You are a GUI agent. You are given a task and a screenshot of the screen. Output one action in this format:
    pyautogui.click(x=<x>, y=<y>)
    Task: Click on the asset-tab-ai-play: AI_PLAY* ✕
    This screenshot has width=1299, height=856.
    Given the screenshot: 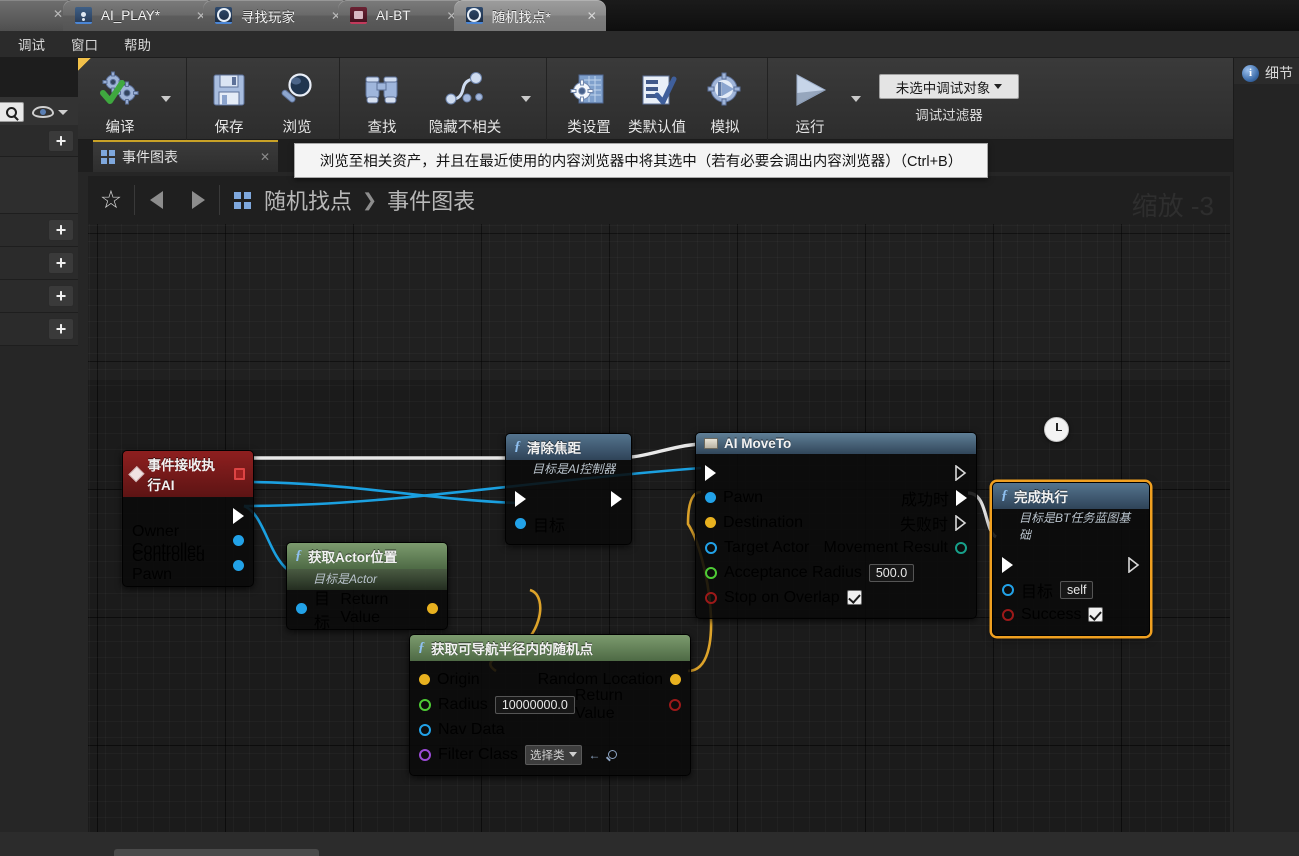 What is the action you would take?
    pyautogui.click(x=139, y=15)
    